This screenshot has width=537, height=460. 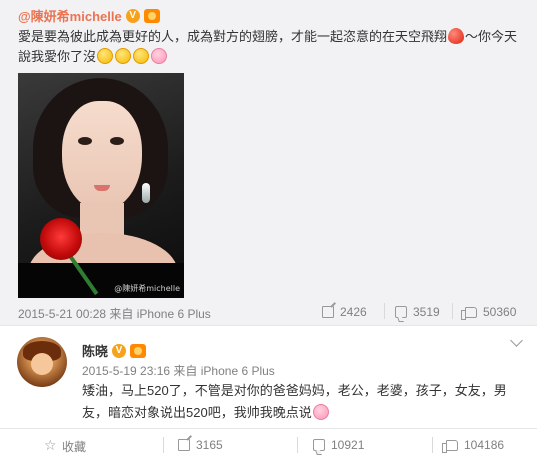 I want to click on photo-eye-right, so click(x=117, y=141).